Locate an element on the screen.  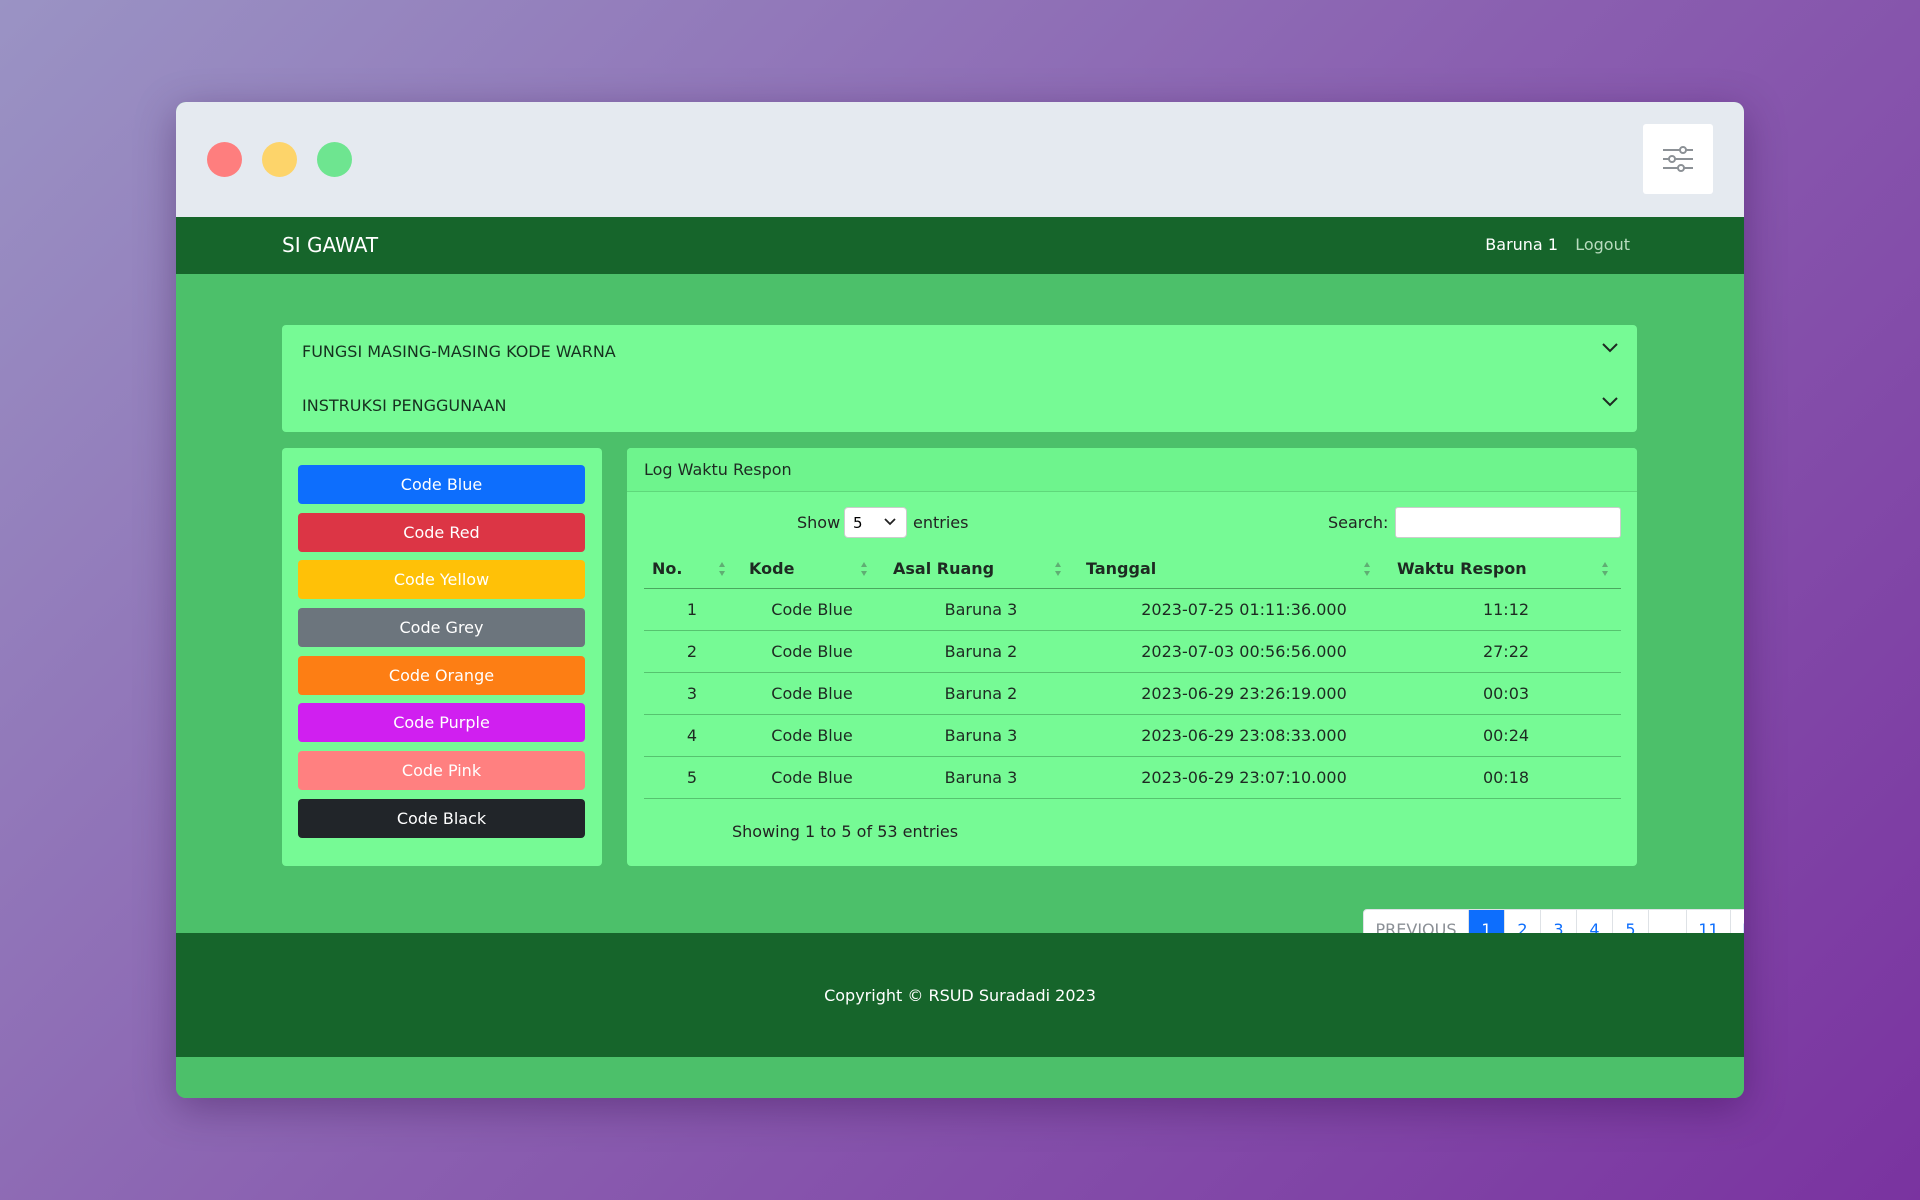
top-navbar: SI GAWAT Baruna 1 Logout is located at coordinates (960, 245).